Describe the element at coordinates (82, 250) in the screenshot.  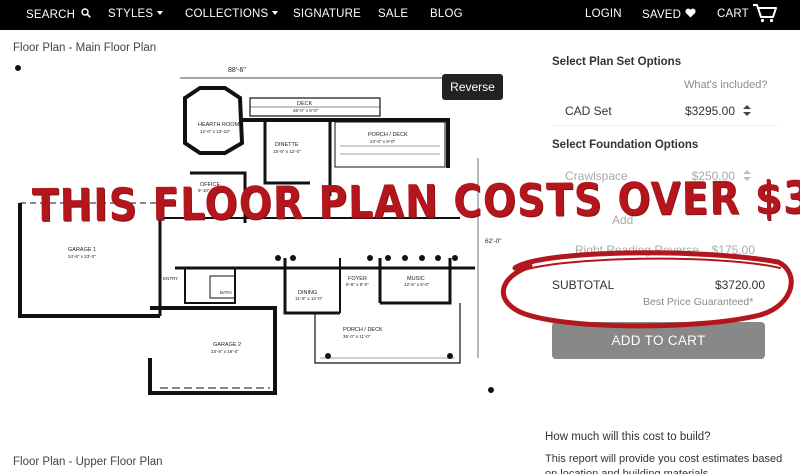
I see `room-garage1: GARAGE 1` at that location.